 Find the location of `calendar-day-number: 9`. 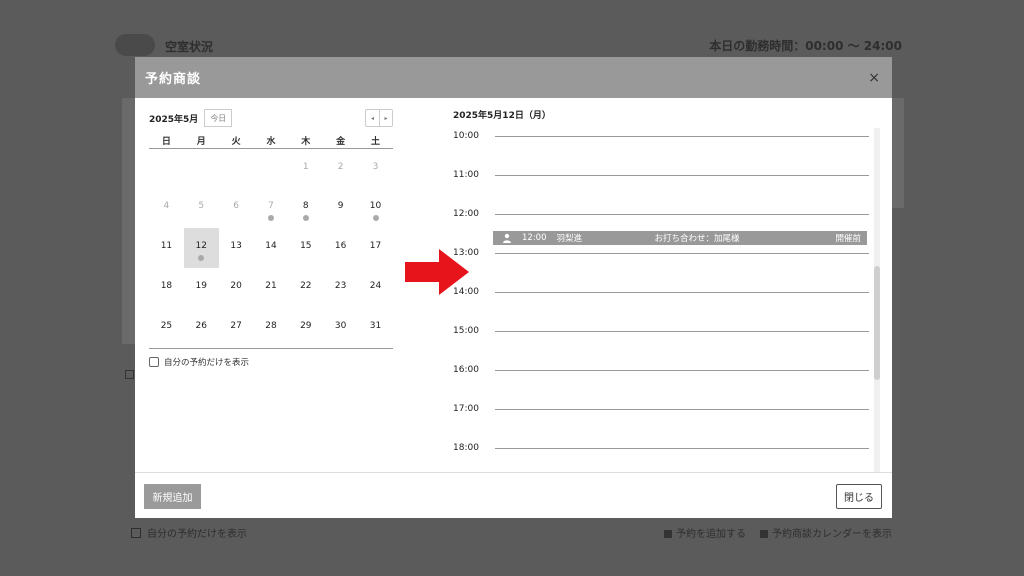

calendar-day-number: 9 is located at coordinates (340, 206).